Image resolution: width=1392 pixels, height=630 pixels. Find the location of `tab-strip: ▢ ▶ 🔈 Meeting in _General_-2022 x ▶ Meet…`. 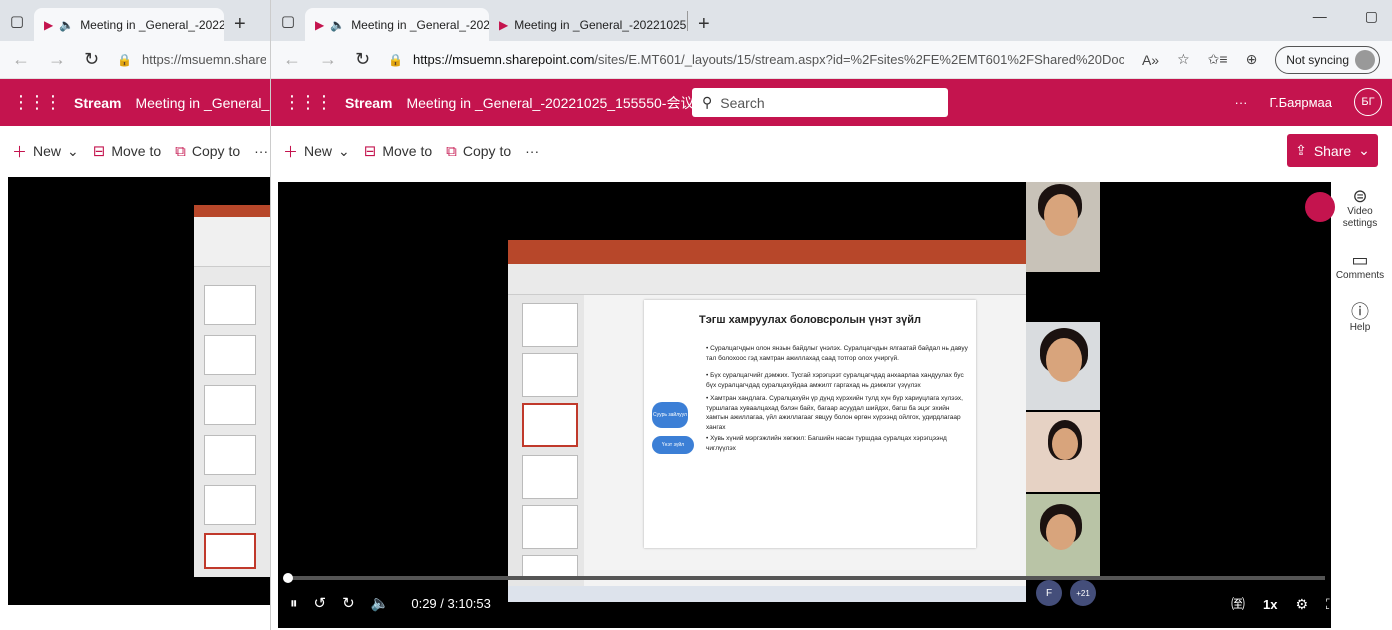

tab-strip: ▢ ▶ 🔈 Meeting in _General_-2022 x ▶ Meet… is located at coordinates (831, 20).